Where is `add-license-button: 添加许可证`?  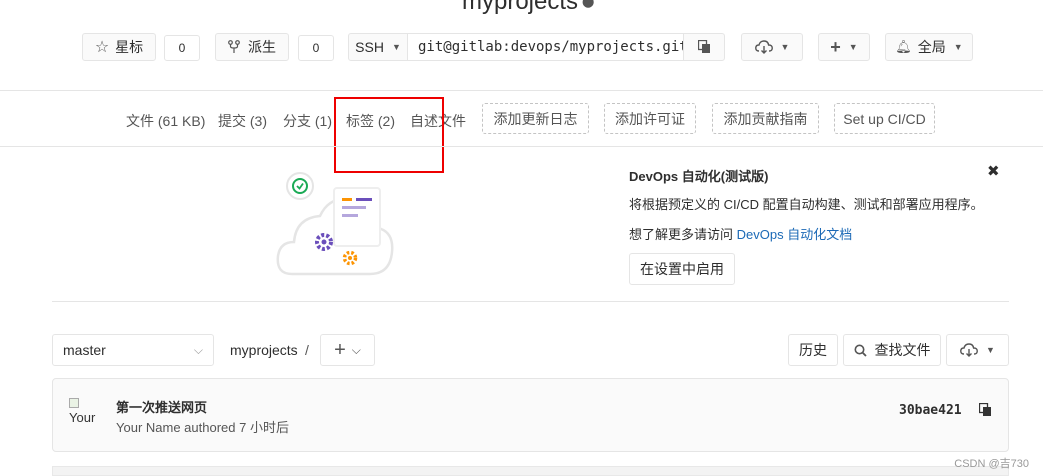 add-license-button: 添加许可证 is located at coordinates (650, 118).